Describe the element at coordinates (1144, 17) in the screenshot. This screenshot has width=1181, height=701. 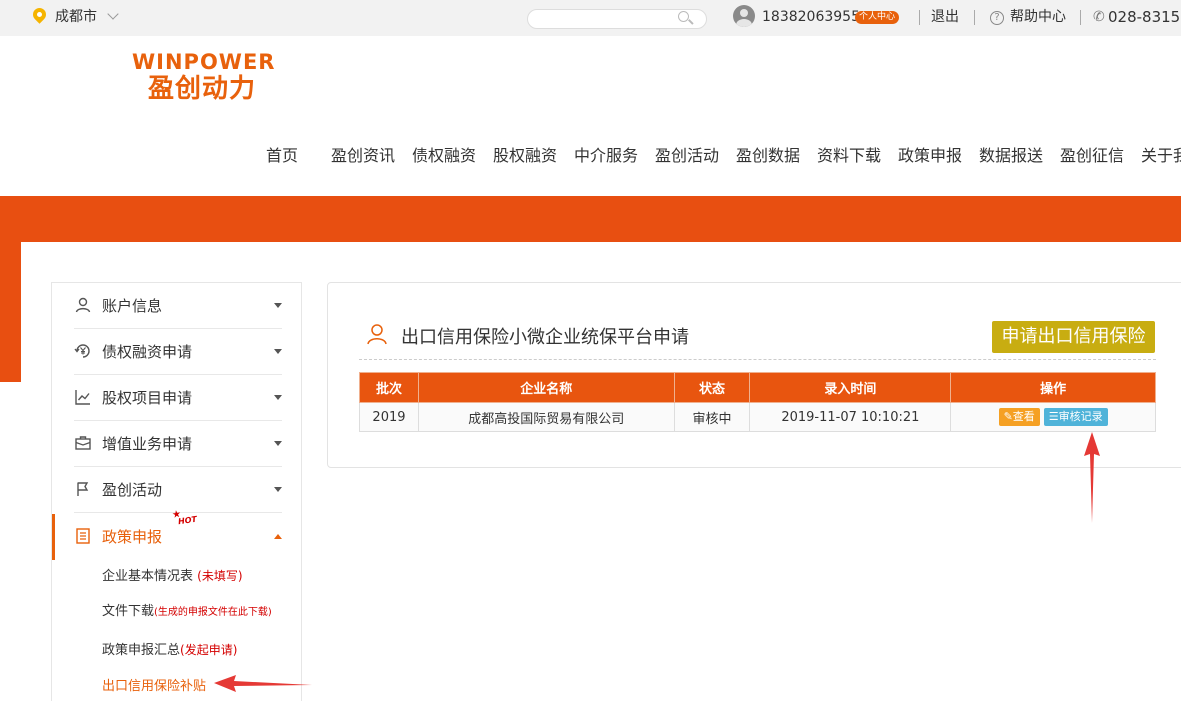
I see `hotline: 028-8315-` at that location.